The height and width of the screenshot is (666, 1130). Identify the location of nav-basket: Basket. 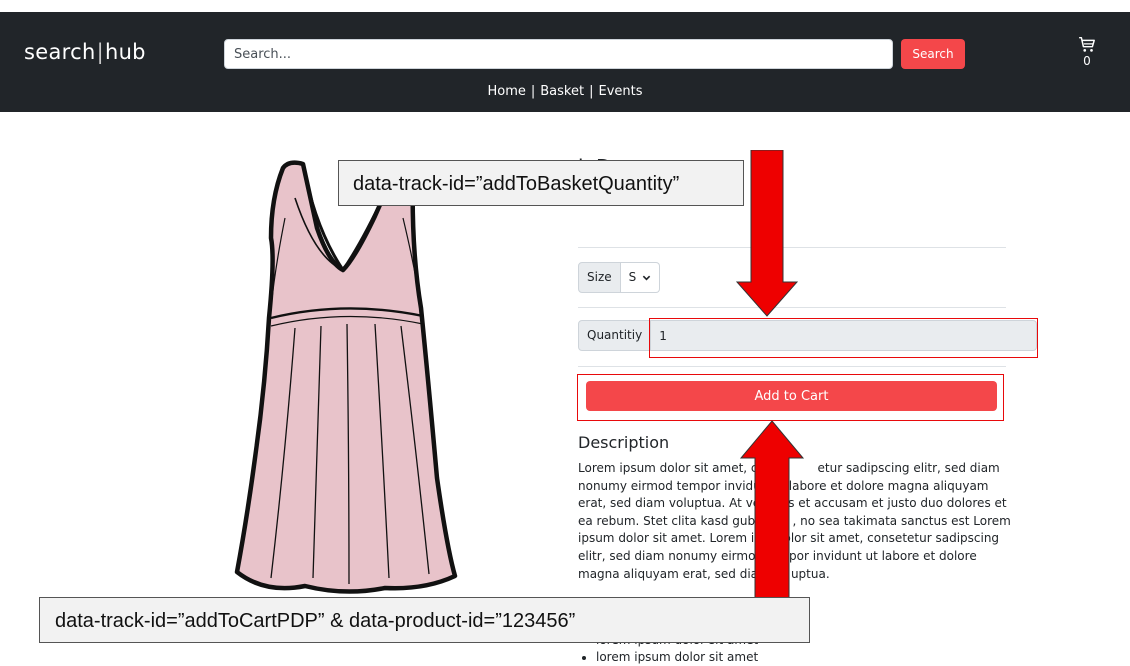
(562, 91).